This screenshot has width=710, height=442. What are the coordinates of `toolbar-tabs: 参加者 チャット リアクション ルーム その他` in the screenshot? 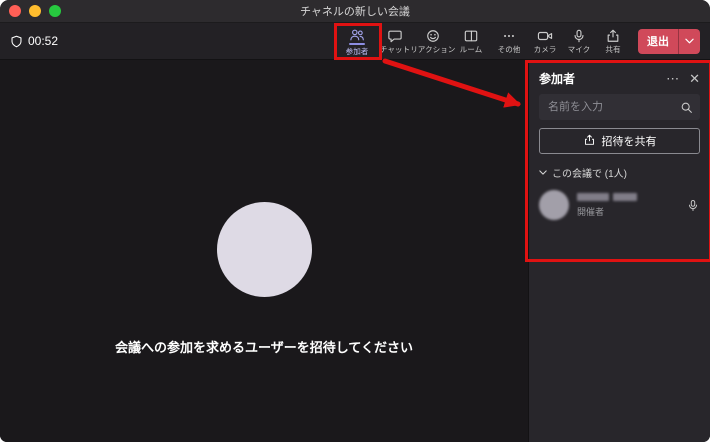 It's located at (433, 41).